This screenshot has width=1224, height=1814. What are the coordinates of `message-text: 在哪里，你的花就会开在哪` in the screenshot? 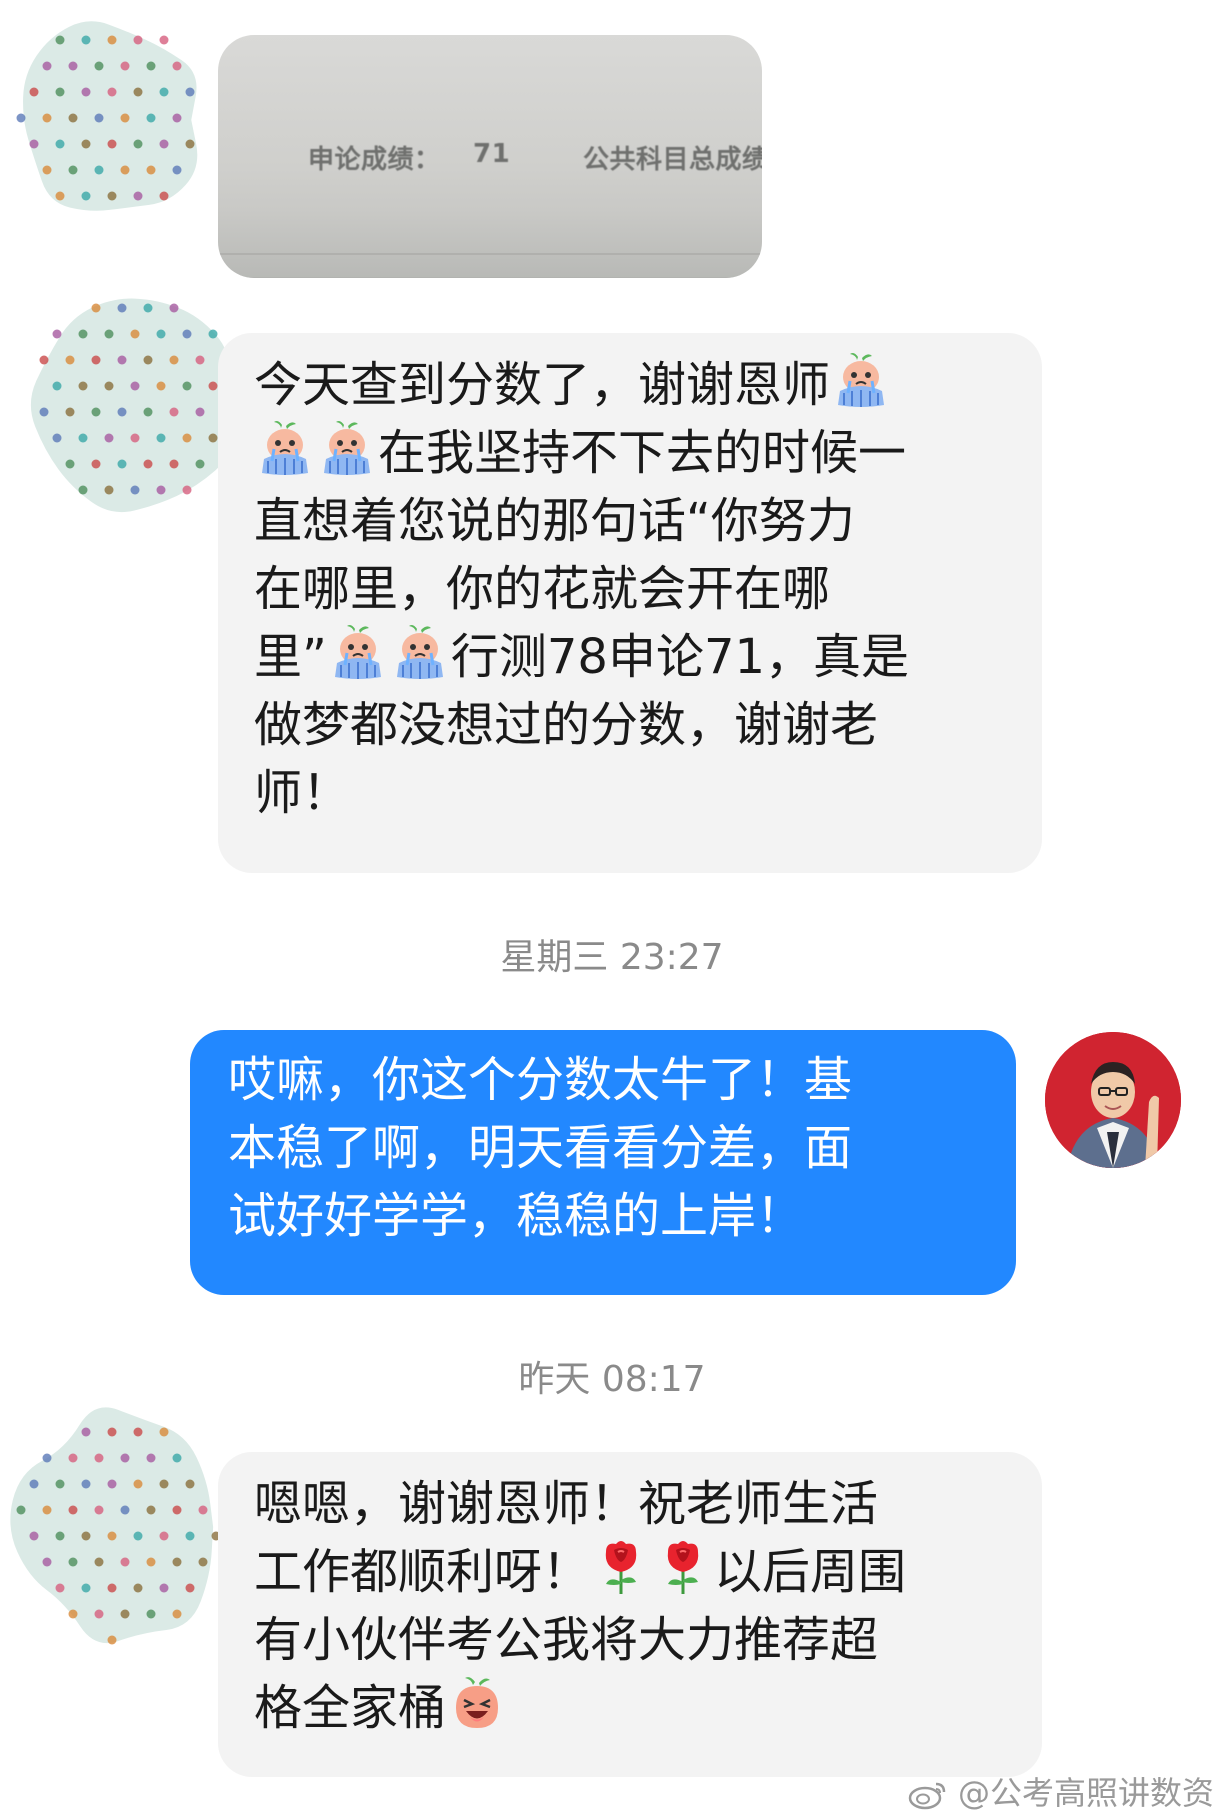 It's located at (542, 589).